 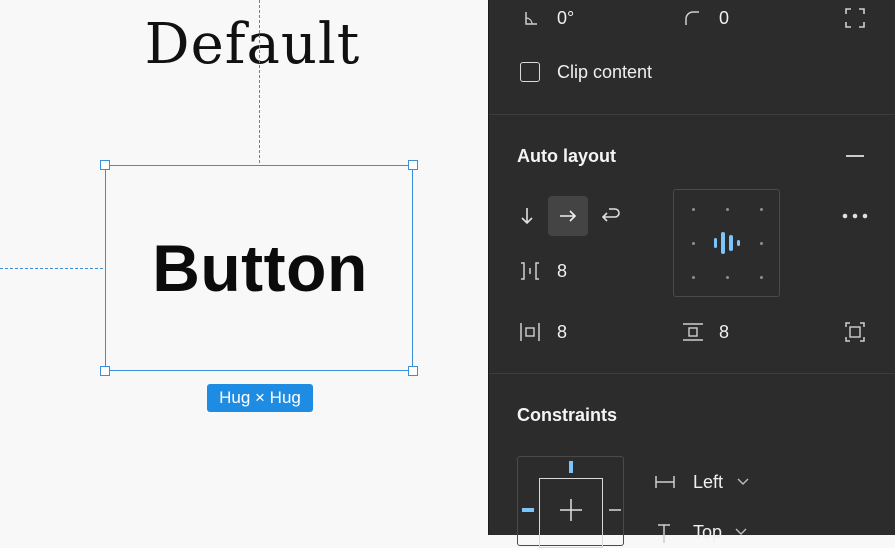 What do you see at coordinates (259, 81) in the screenshot?
I see `vertical-spacing-guide` at bounding box center [259, 81].